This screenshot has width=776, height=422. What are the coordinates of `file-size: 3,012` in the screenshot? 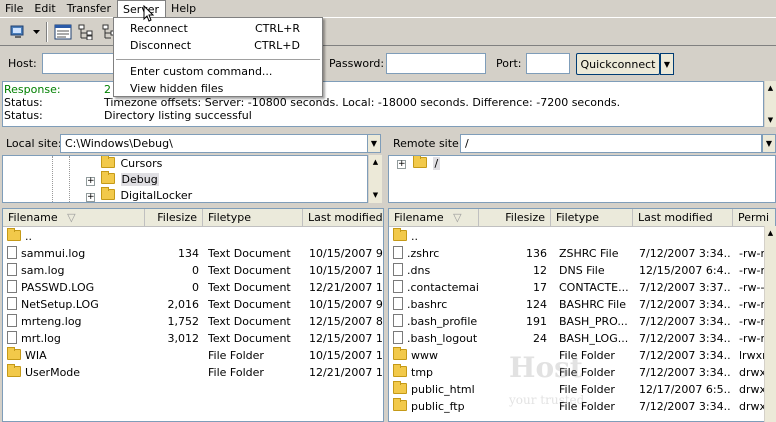 It's located at (183, 338).